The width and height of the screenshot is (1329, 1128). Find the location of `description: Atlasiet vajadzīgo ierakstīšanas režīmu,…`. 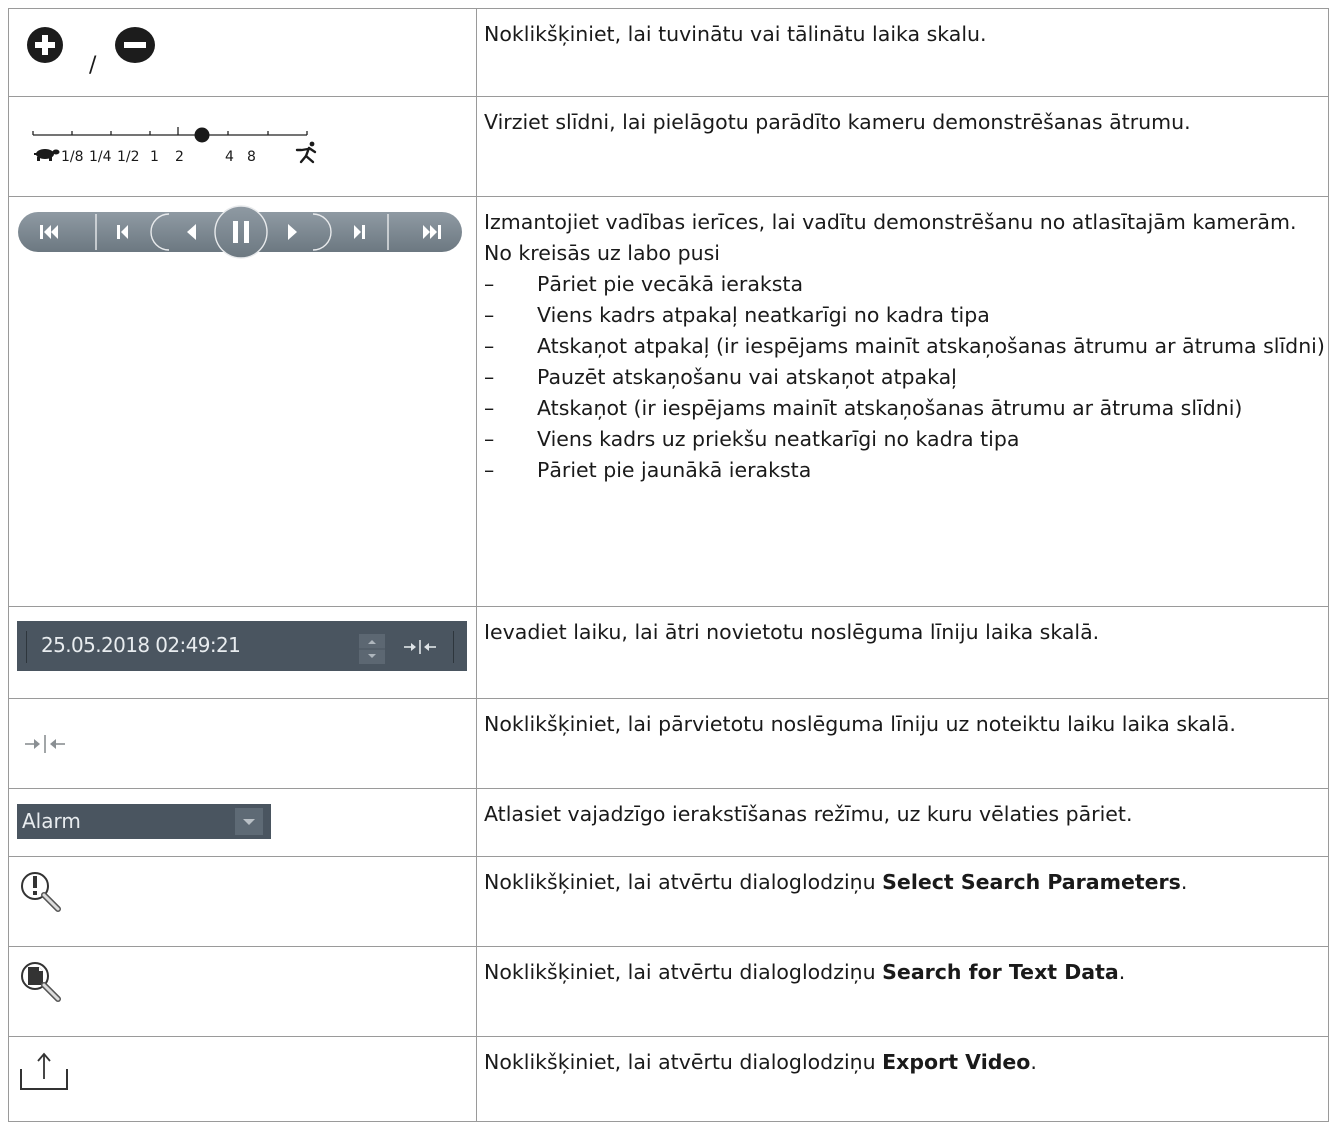

description: Atlasiet vajadzīgo ierakstīšanas režīmu,… is located at coordinates (902, 822).